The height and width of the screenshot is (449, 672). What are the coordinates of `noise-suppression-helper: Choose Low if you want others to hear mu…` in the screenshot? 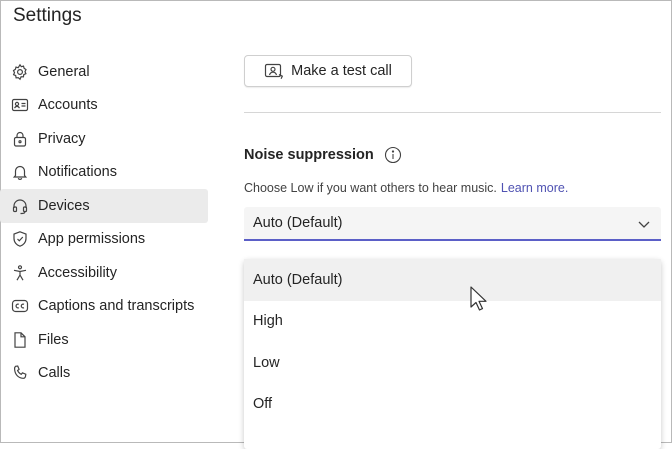 It's located at (406, 188).